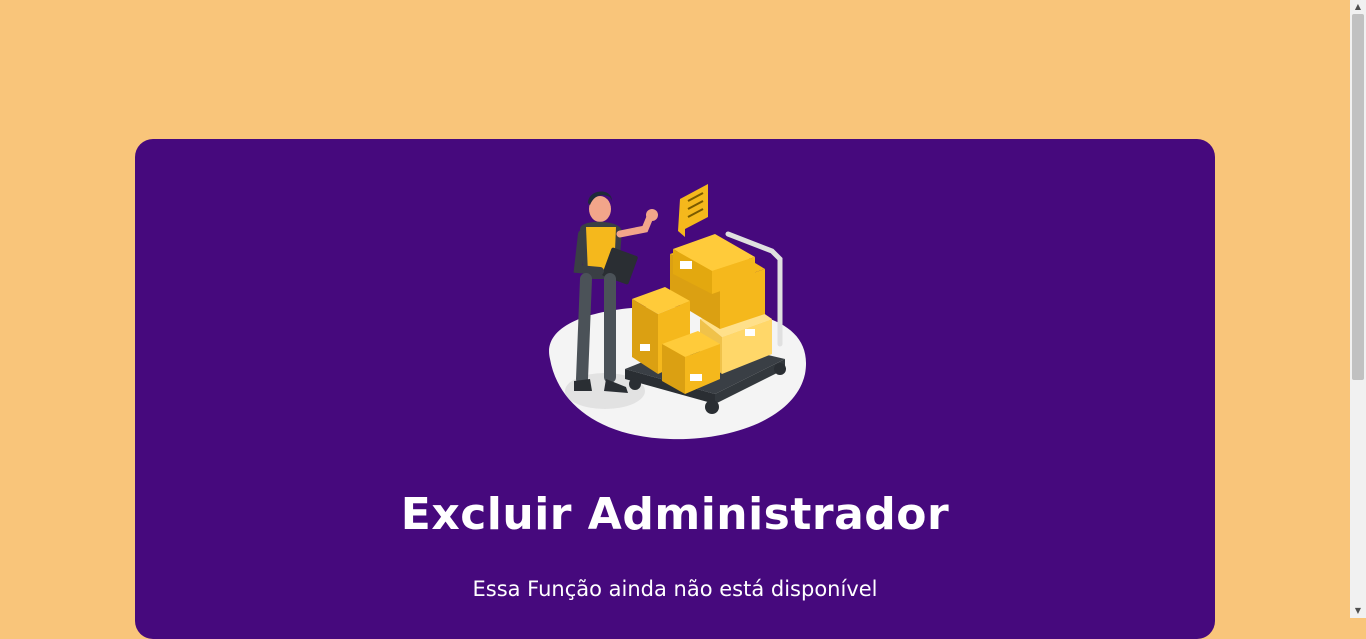 The height and width of the screenshot is (639, 1366). Describe the element at coordinates (675, 514) in the screenshot. I see `page-title: Excluir Administrador` at that location.